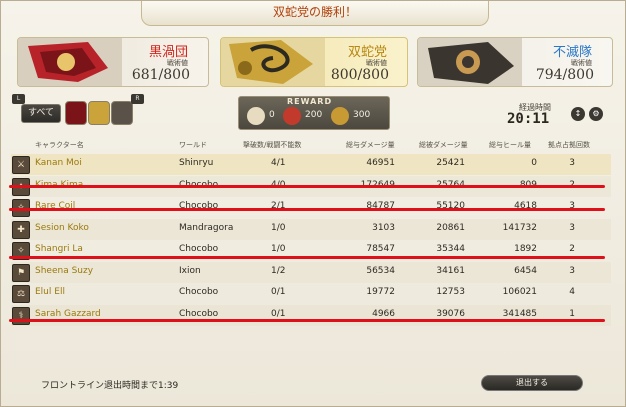  What do you see at coordinates (278, 163) in the screenshot?
I see `kills-deaths: 4/1` at bounding box center [278, 163].